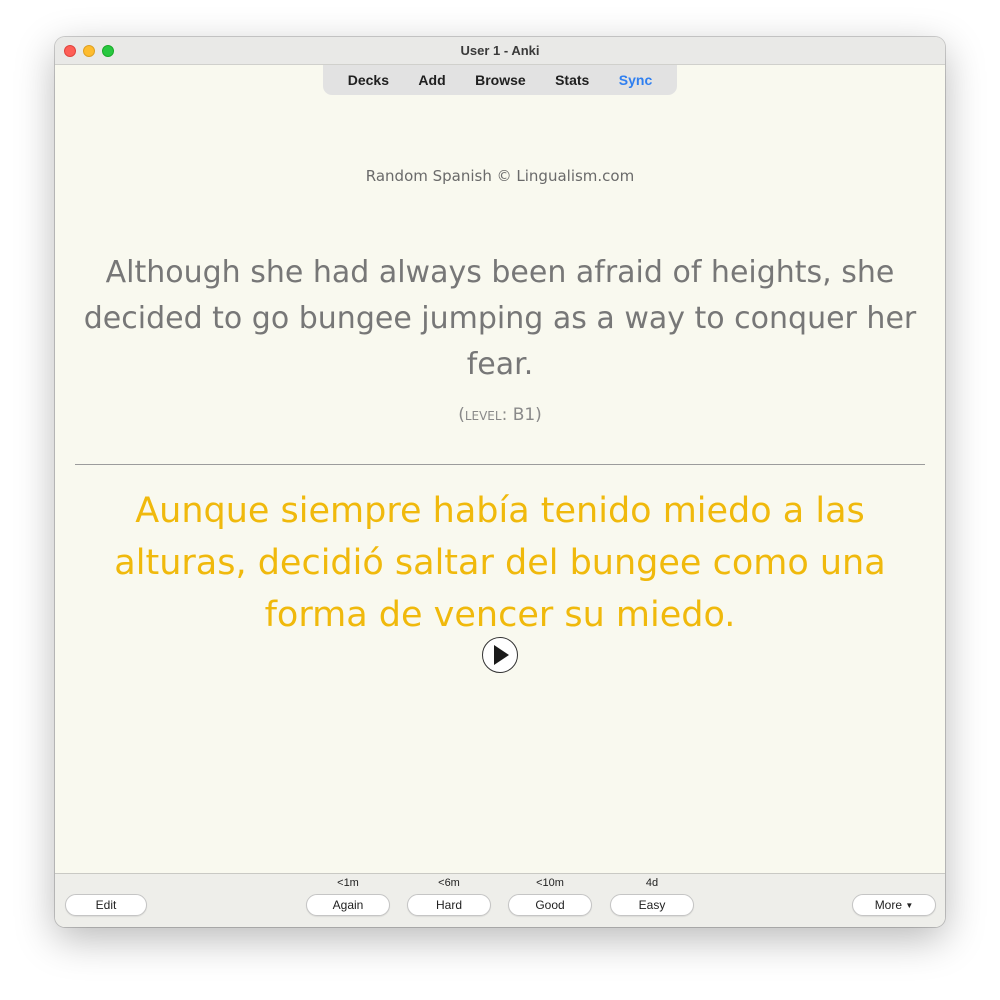 The height and width of the screenshot is (1000, 1000). I want to click on good-button-label: Good, so click(550, 905).